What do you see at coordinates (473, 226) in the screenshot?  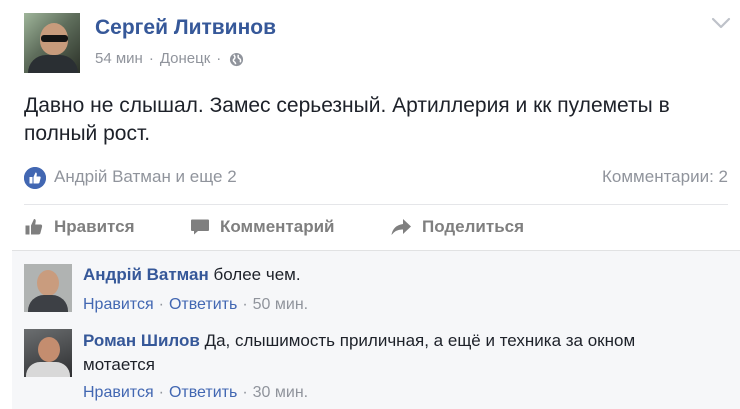 I see `share-button-label: Поделиться` at bounding box center [473, 226].